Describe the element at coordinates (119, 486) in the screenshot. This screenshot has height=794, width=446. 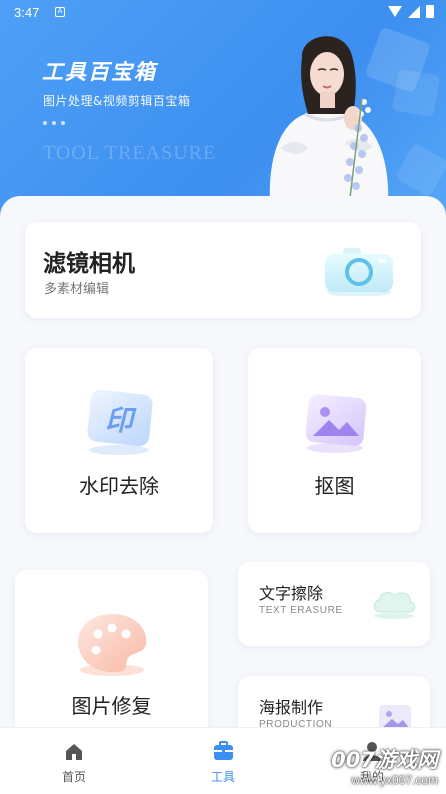
I see `watermark-removal-label: 水印去除` at that location.